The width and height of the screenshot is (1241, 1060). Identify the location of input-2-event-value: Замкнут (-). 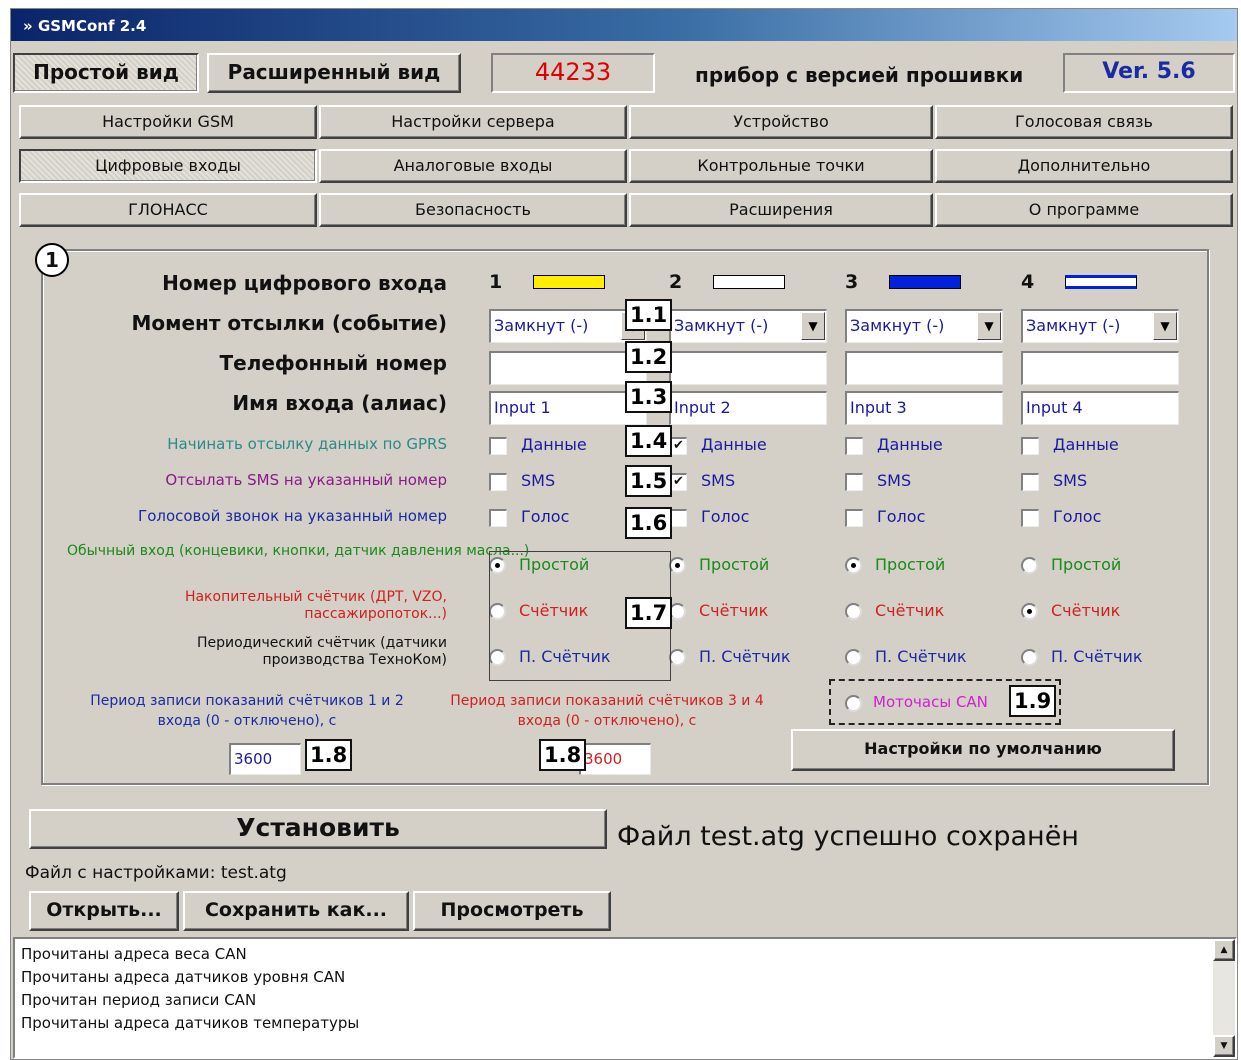
(721, 325).